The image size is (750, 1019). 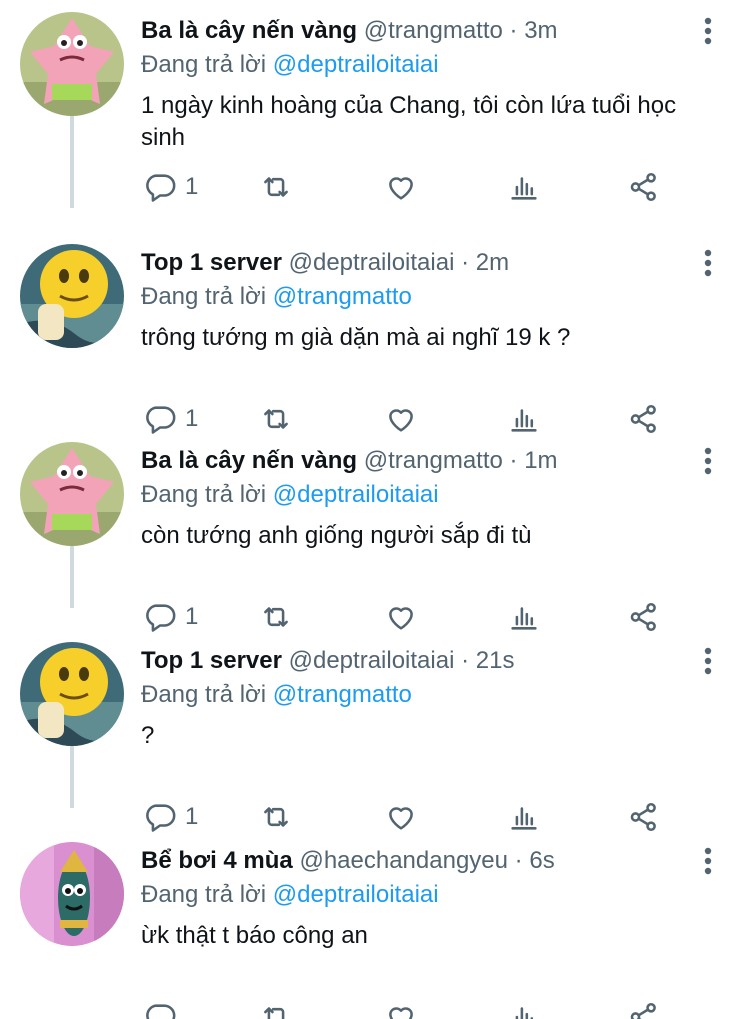 What do you see at coordinates (148, 735) in the screenshot?
I see `tweet-text: ?` at bounding box center [148, 735].